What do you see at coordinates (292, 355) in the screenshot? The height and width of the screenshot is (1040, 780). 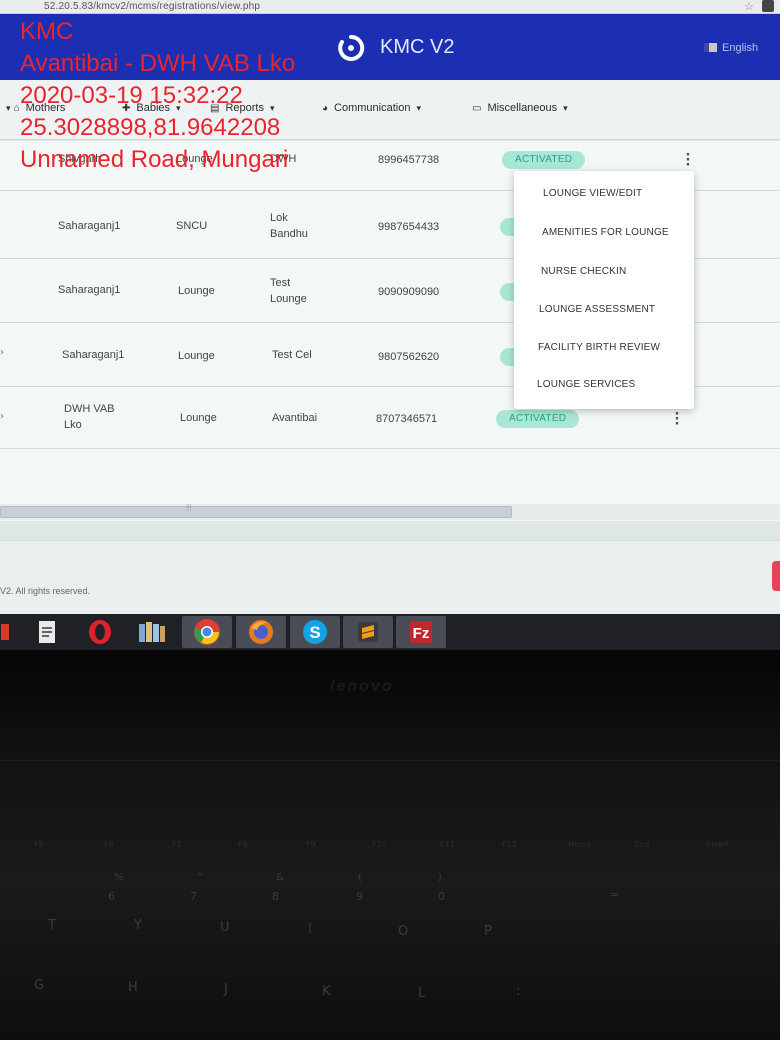 I see `facility-cell: Test Cel` at bounding box center [292, 355].